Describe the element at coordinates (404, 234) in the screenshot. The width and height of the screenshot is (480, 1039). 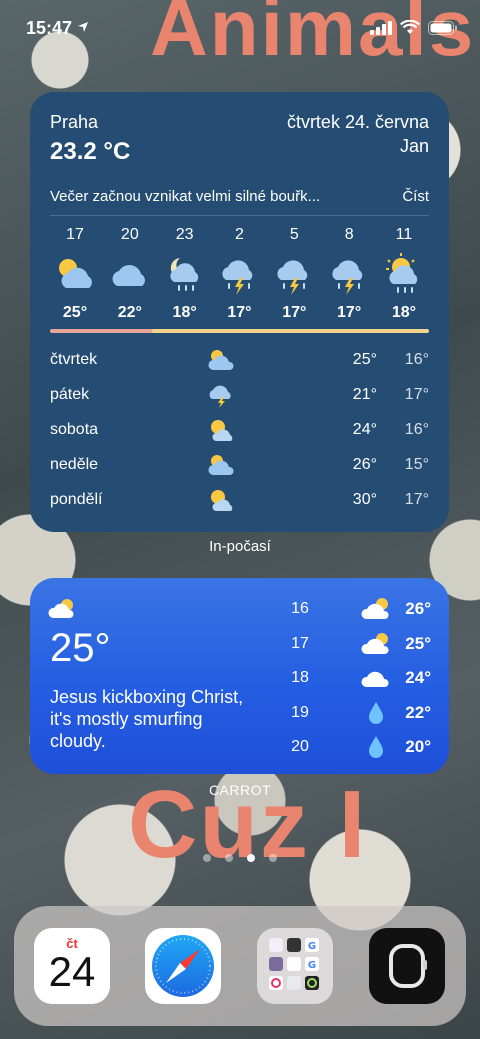
I see `hour-label: 11` at that location.